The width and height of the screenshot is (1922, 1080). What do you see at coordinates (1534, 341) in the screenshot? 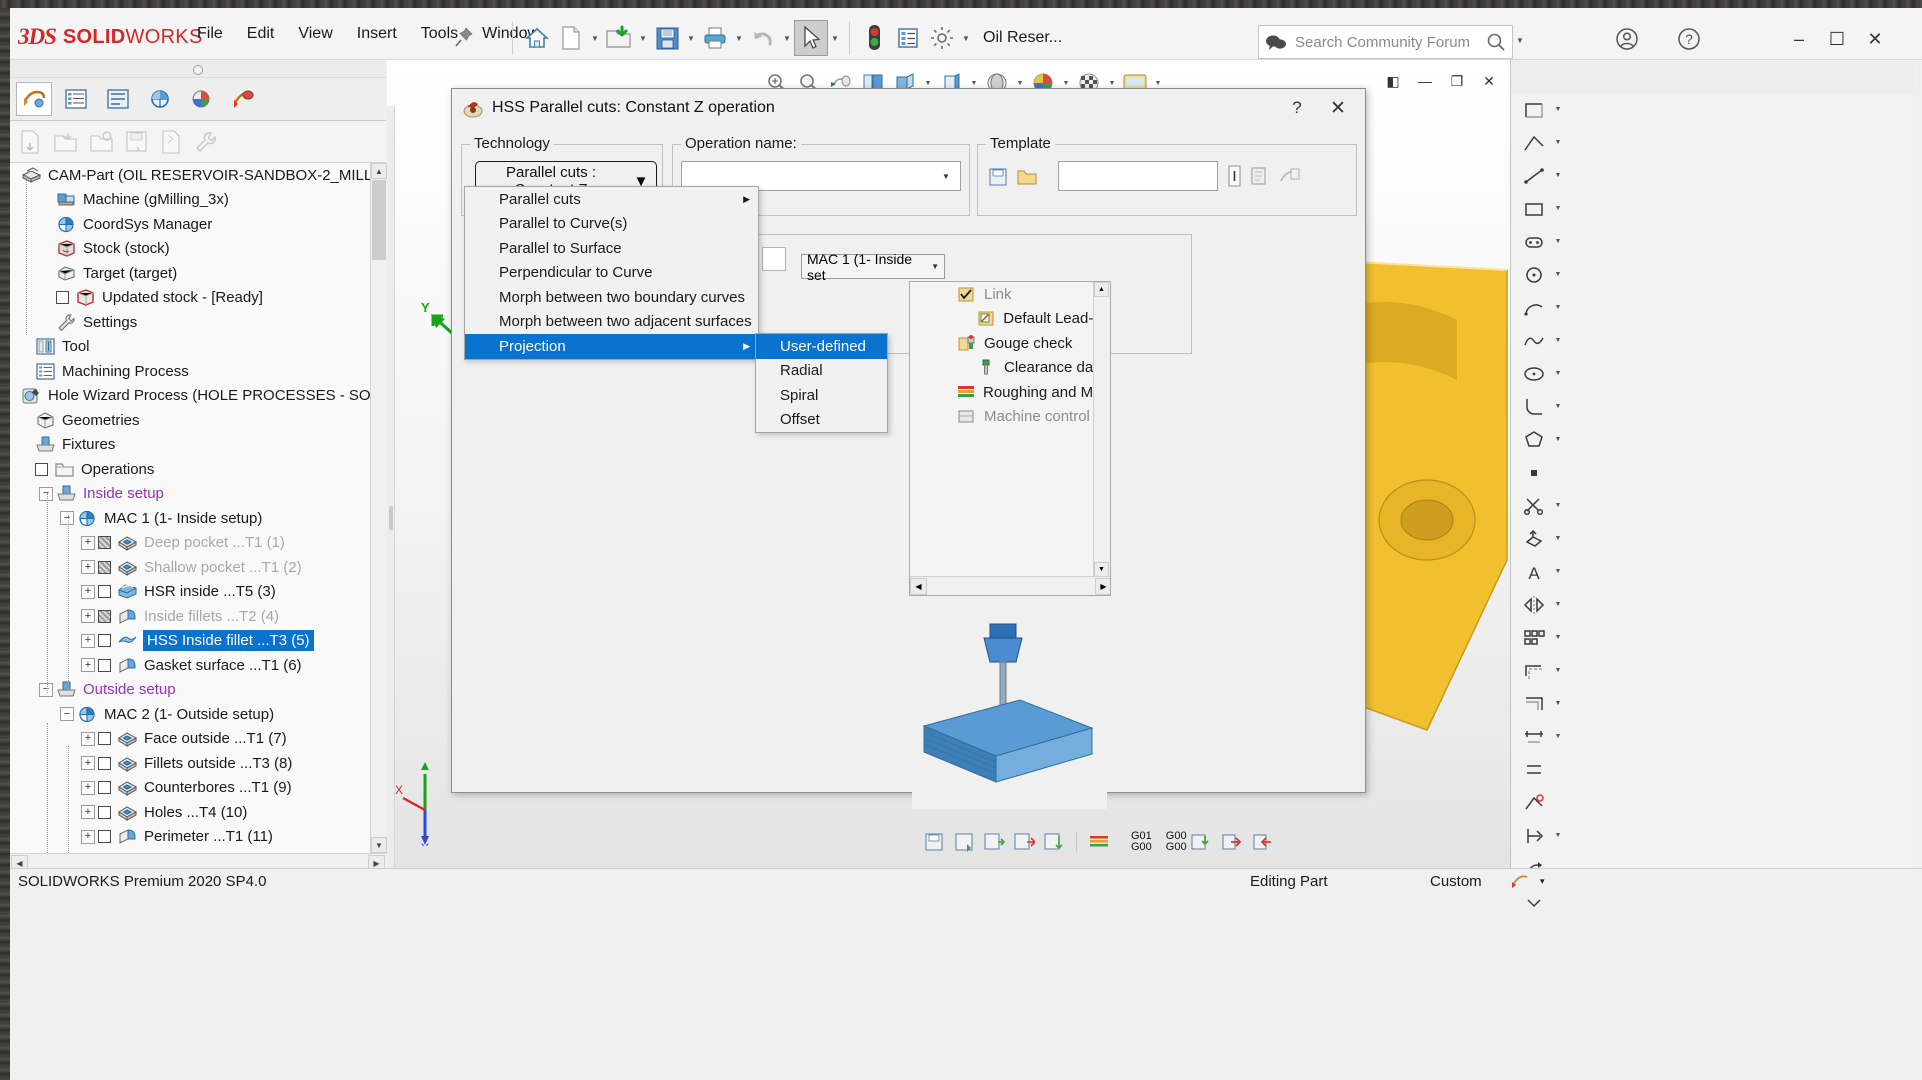
I see `spline-icon` at bounding box center [1534, 341].